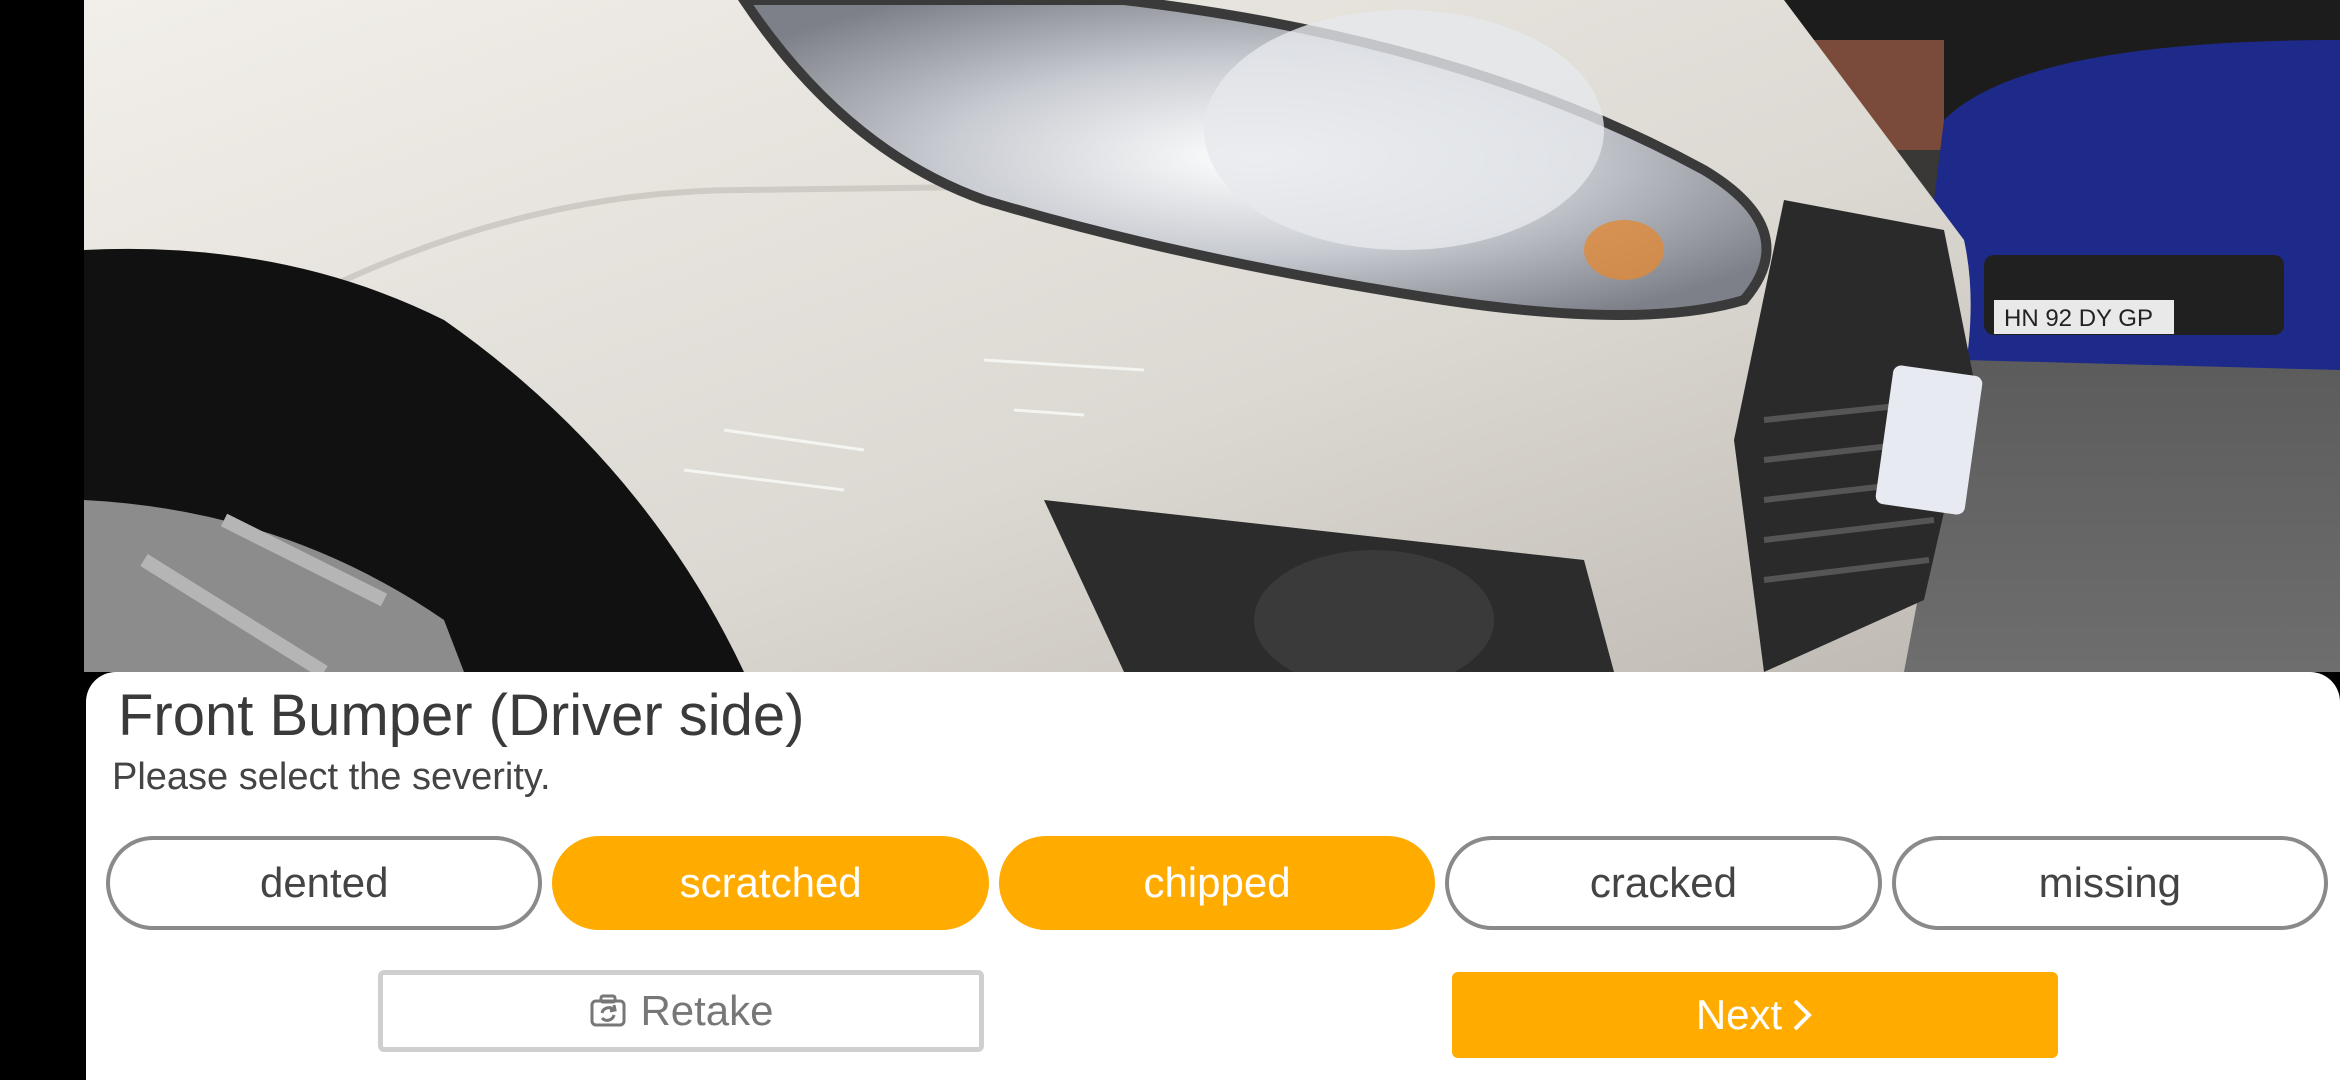  What do you see at coordinates (2110, 883) in the screenshot?
I see `severity-chip-missing: missing` at bounding box center [2110, 883].